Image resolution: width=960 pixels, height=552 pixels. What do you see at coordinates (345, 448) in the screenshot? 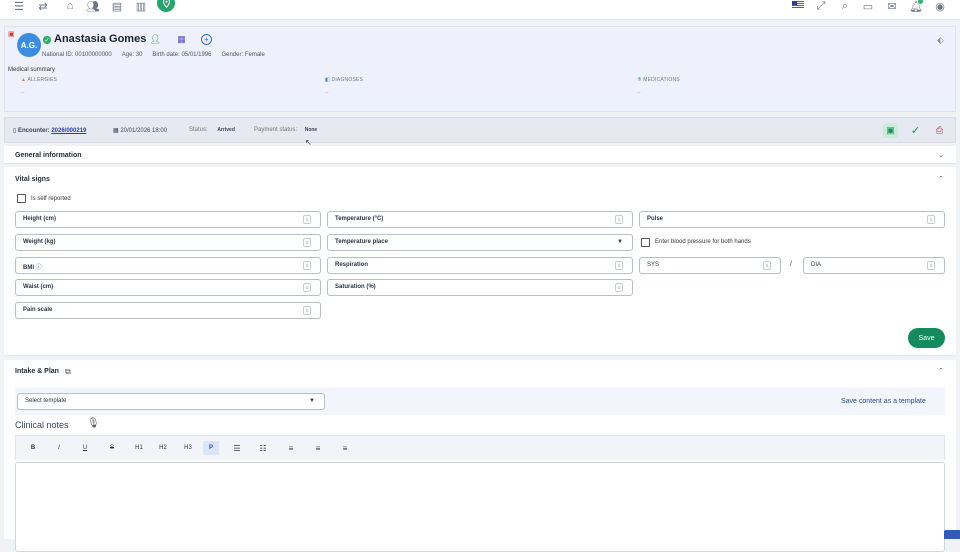
I see `align-right-icon: ≡` at bounding box center [345, 448].